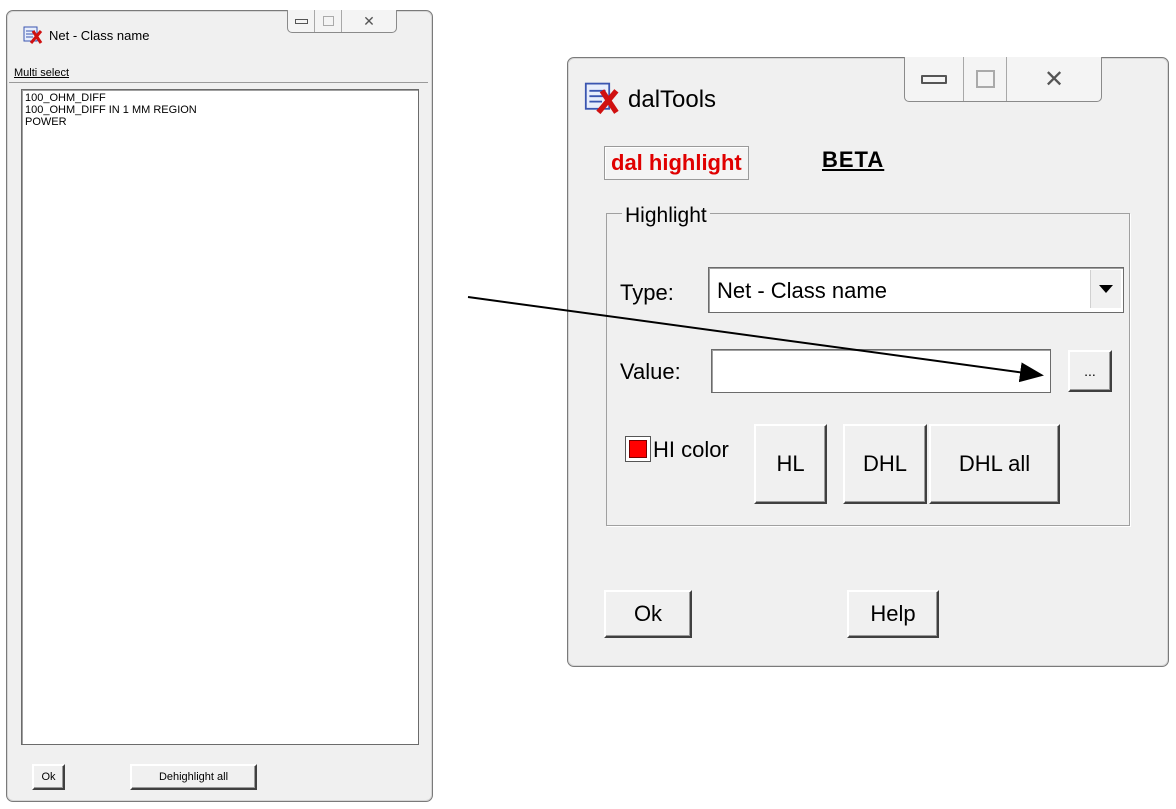 This screenshot has height=809, width=1176. I want to click on type-label: Type:, so click(647, 292).